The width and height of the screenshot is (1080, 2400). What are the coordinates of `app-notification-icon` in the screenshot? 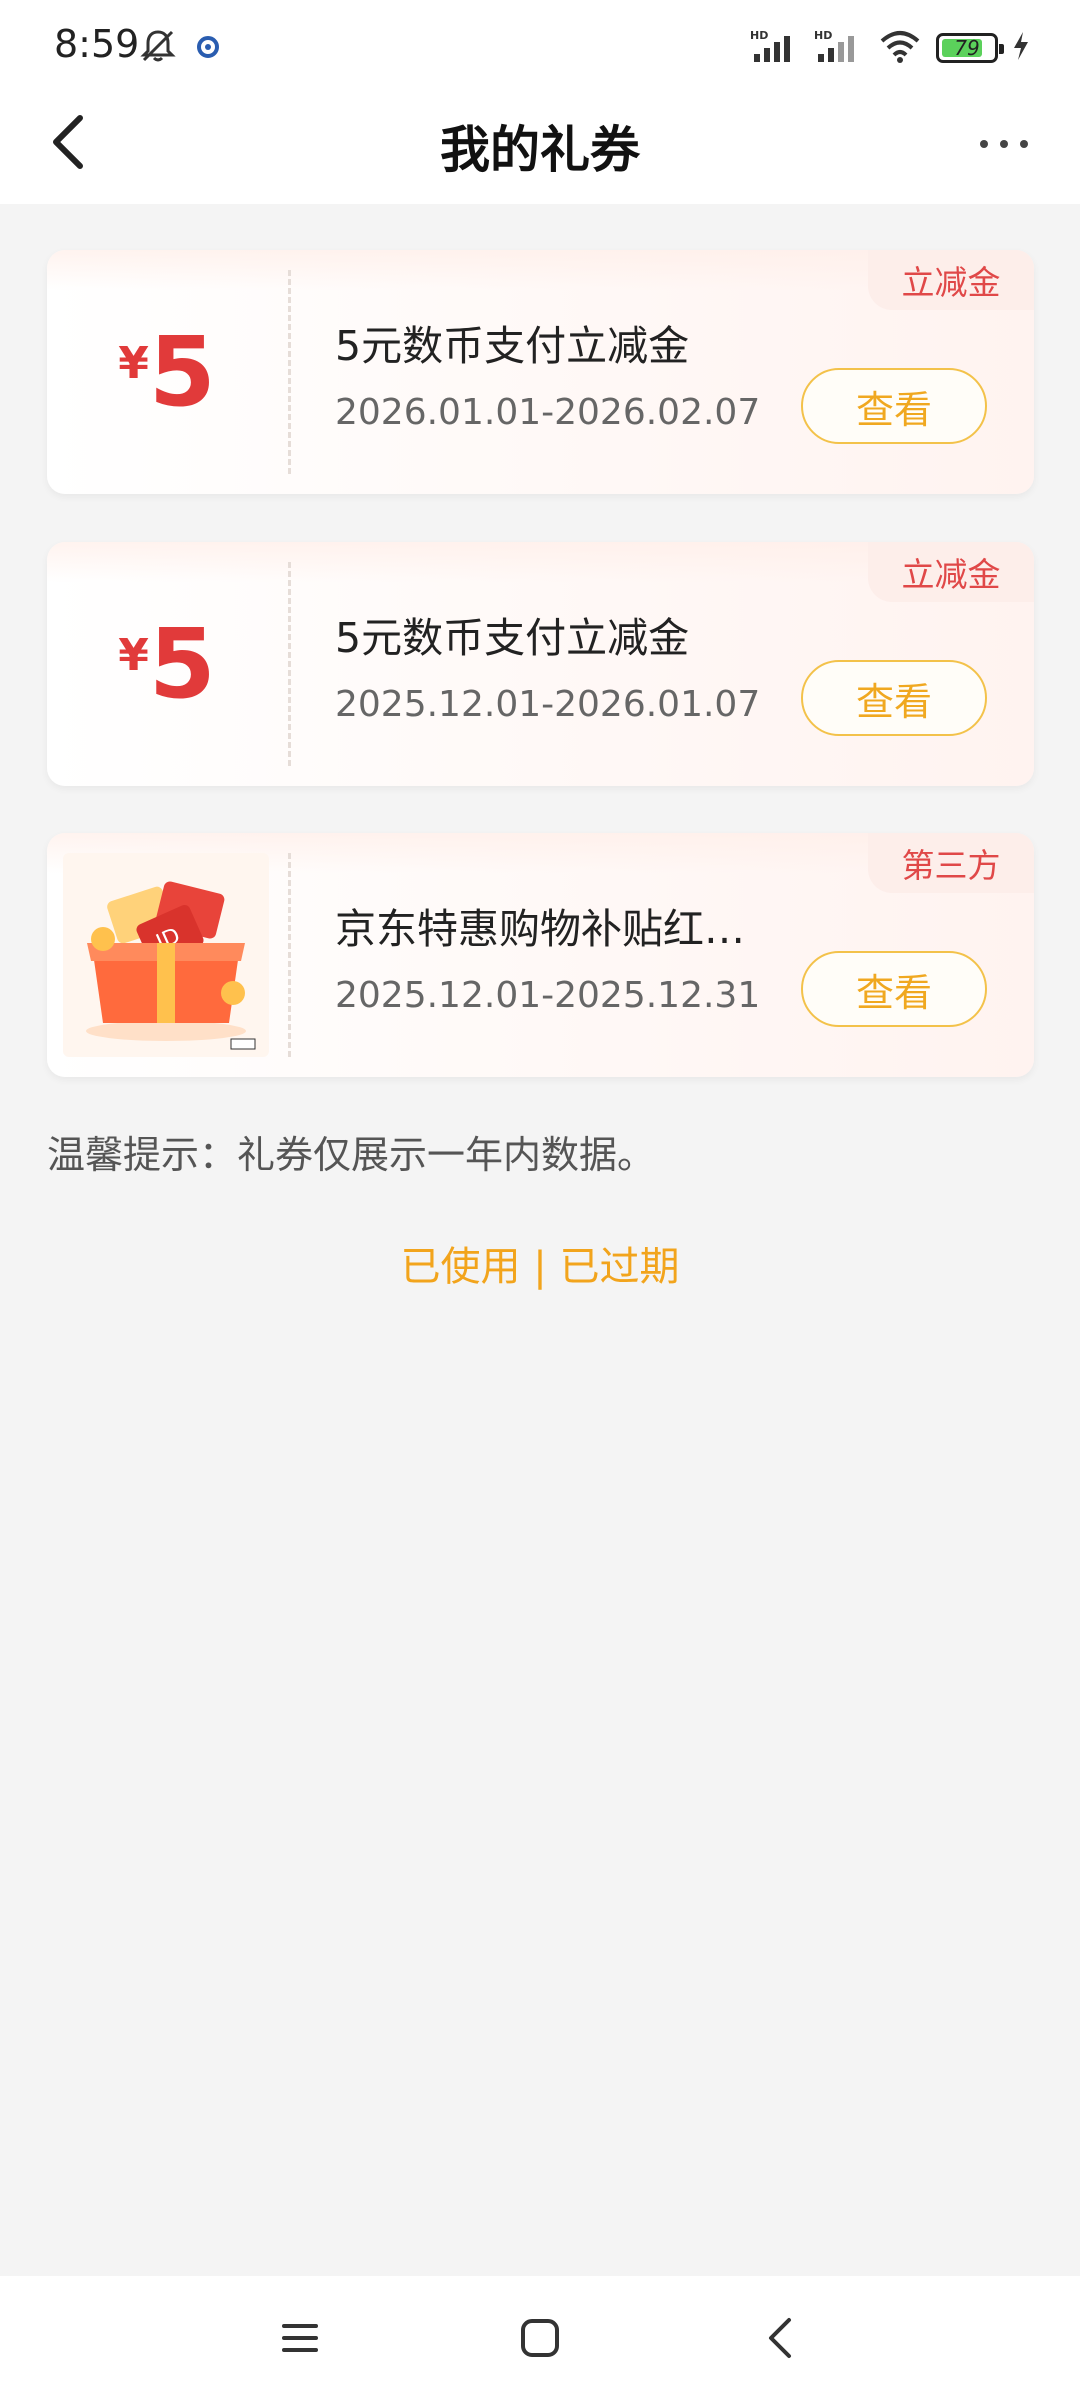 It's located at (208, 48).